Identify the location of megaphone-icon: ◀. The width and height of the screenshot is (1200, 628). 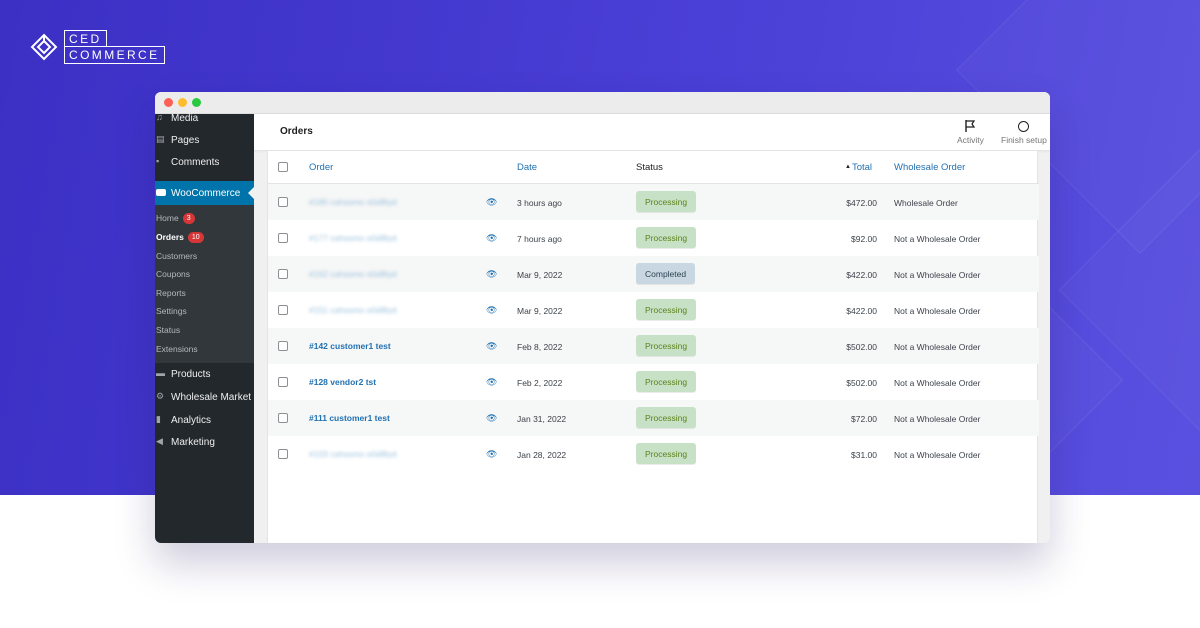
(159, 441).